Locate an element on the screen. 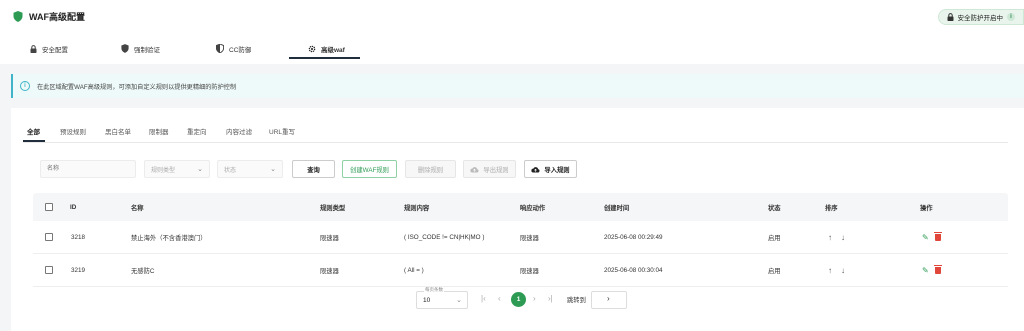 This screenshot has height=331, width=1024. subtab-black-white-list: 黑白名单 is located at coordinates (118, 131).